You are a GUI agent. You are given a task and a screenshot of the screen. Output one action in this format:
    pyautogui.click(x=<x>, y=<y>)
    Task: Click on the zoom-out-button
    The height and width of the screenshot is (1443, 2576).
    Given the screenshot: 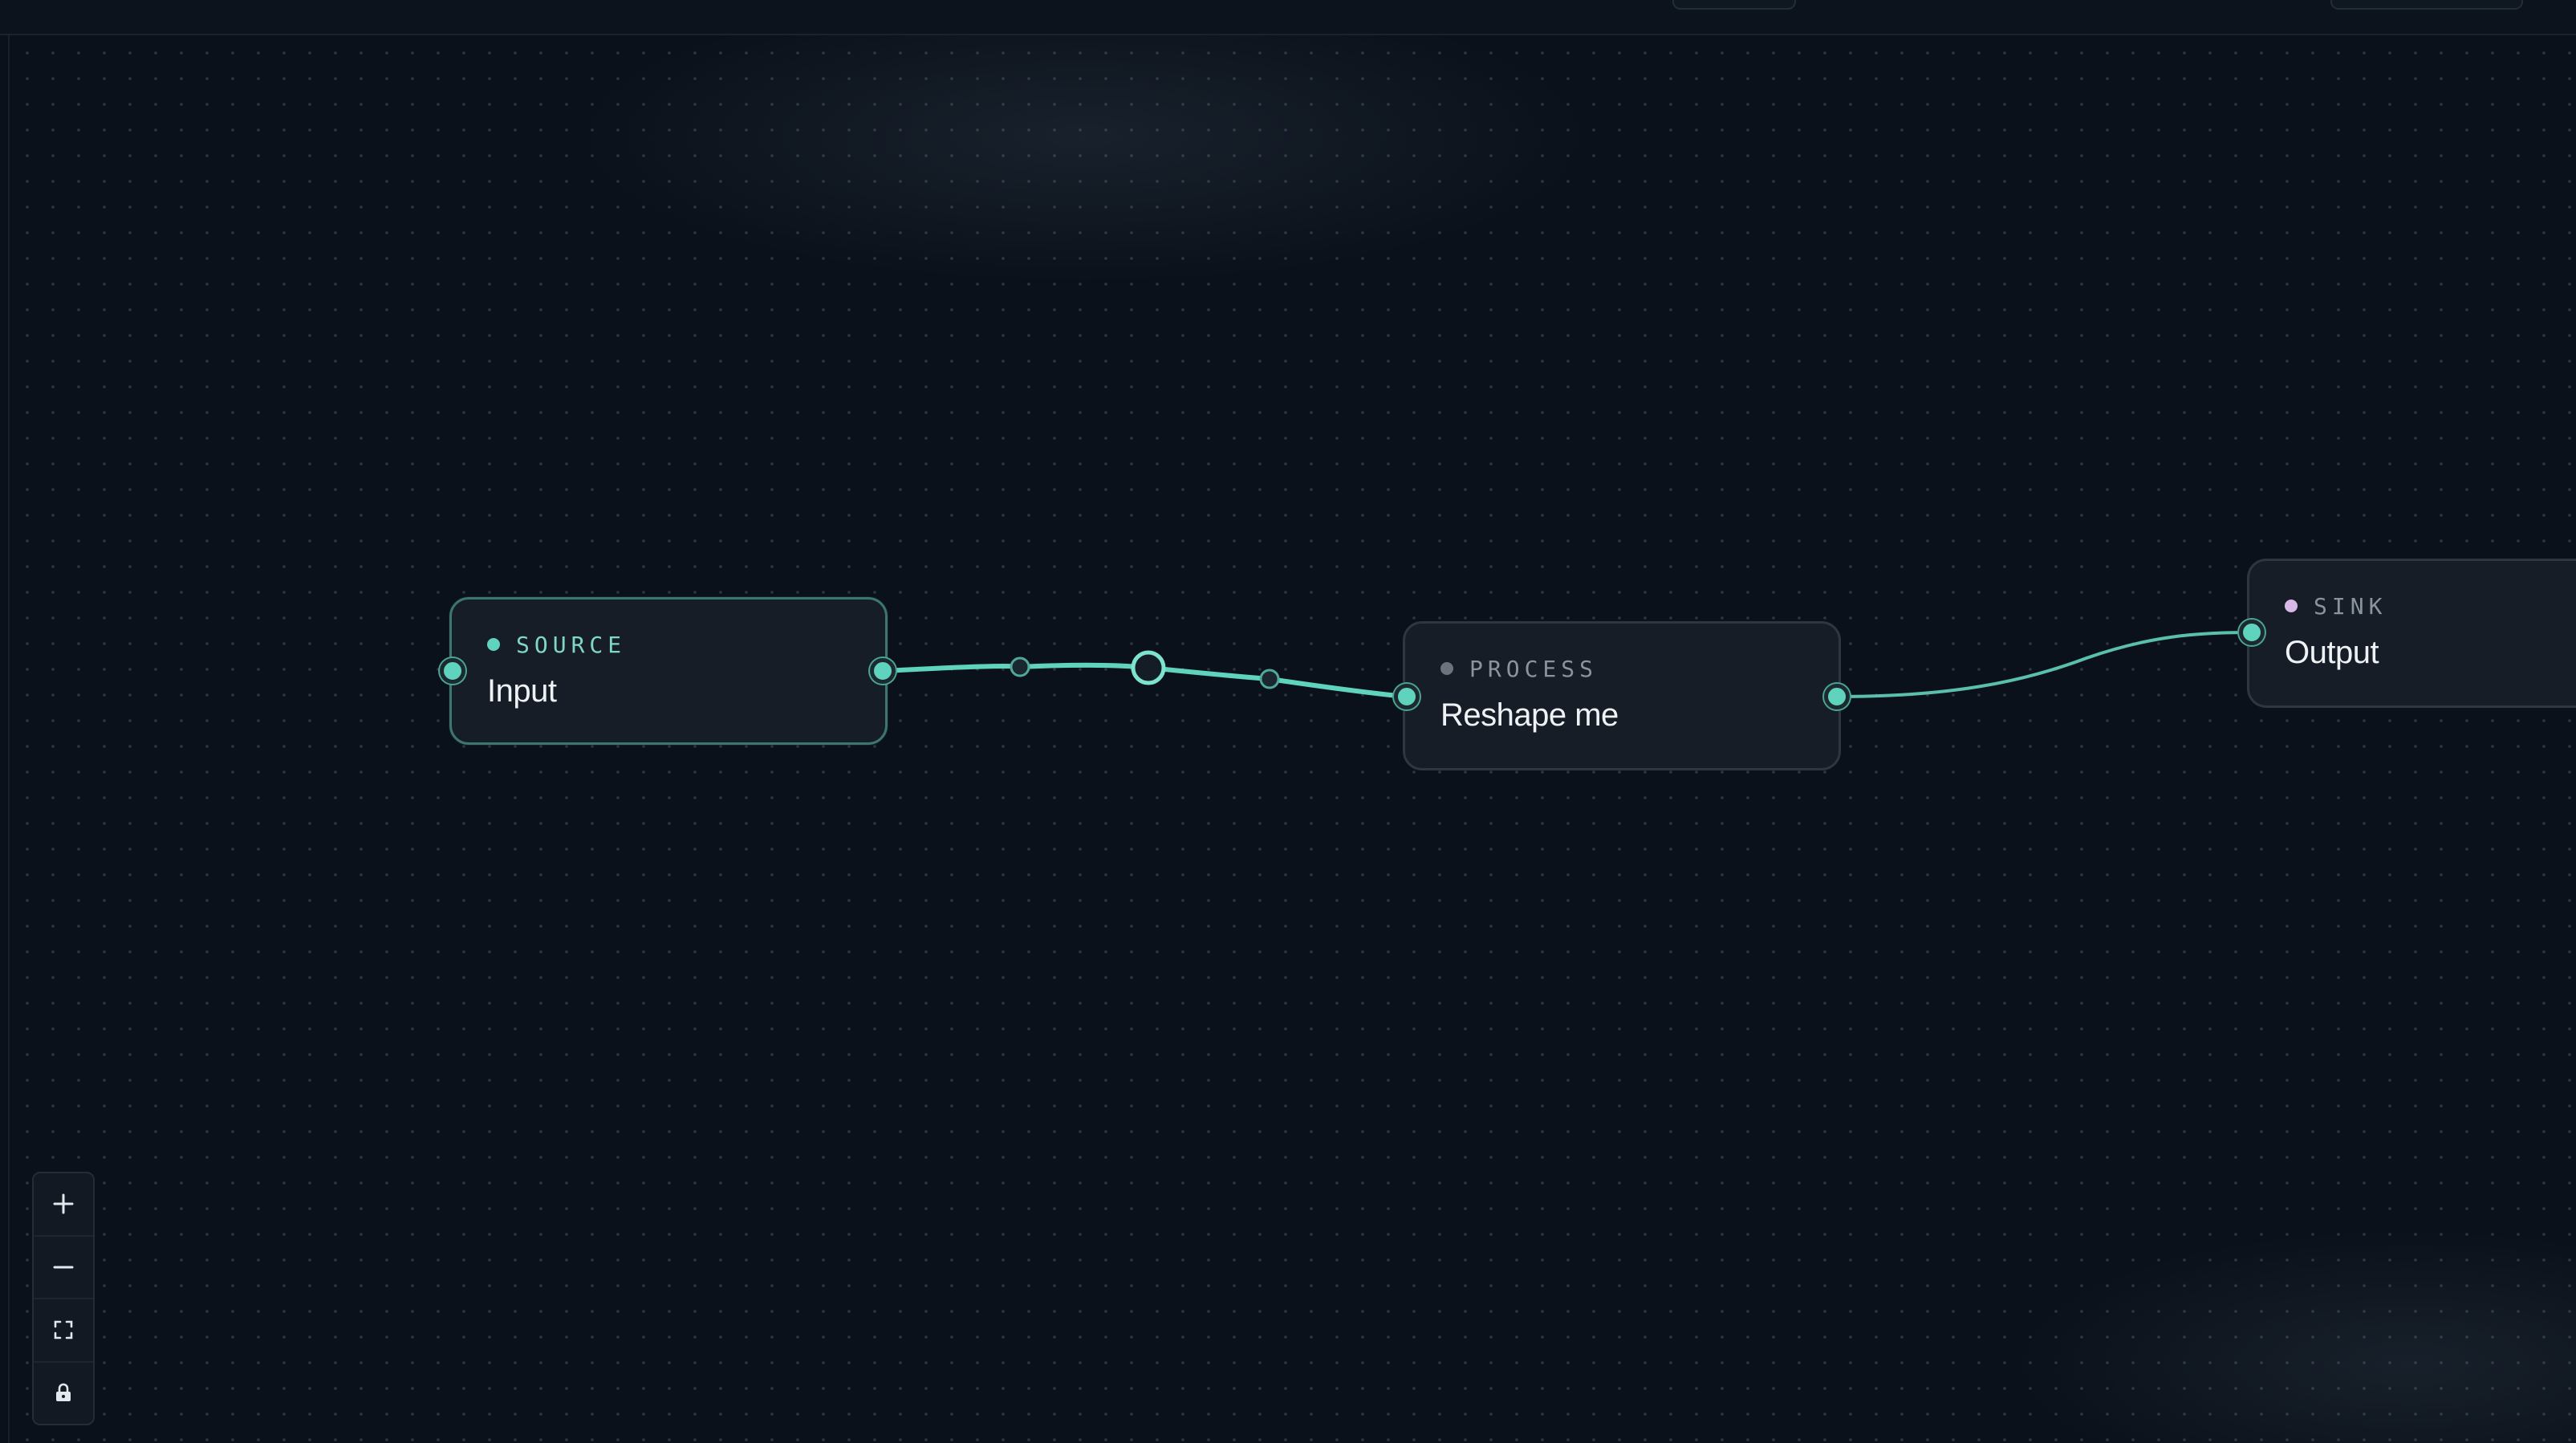 What is the action you would take?
    pyautogui.click(x=64, y=1268)
    